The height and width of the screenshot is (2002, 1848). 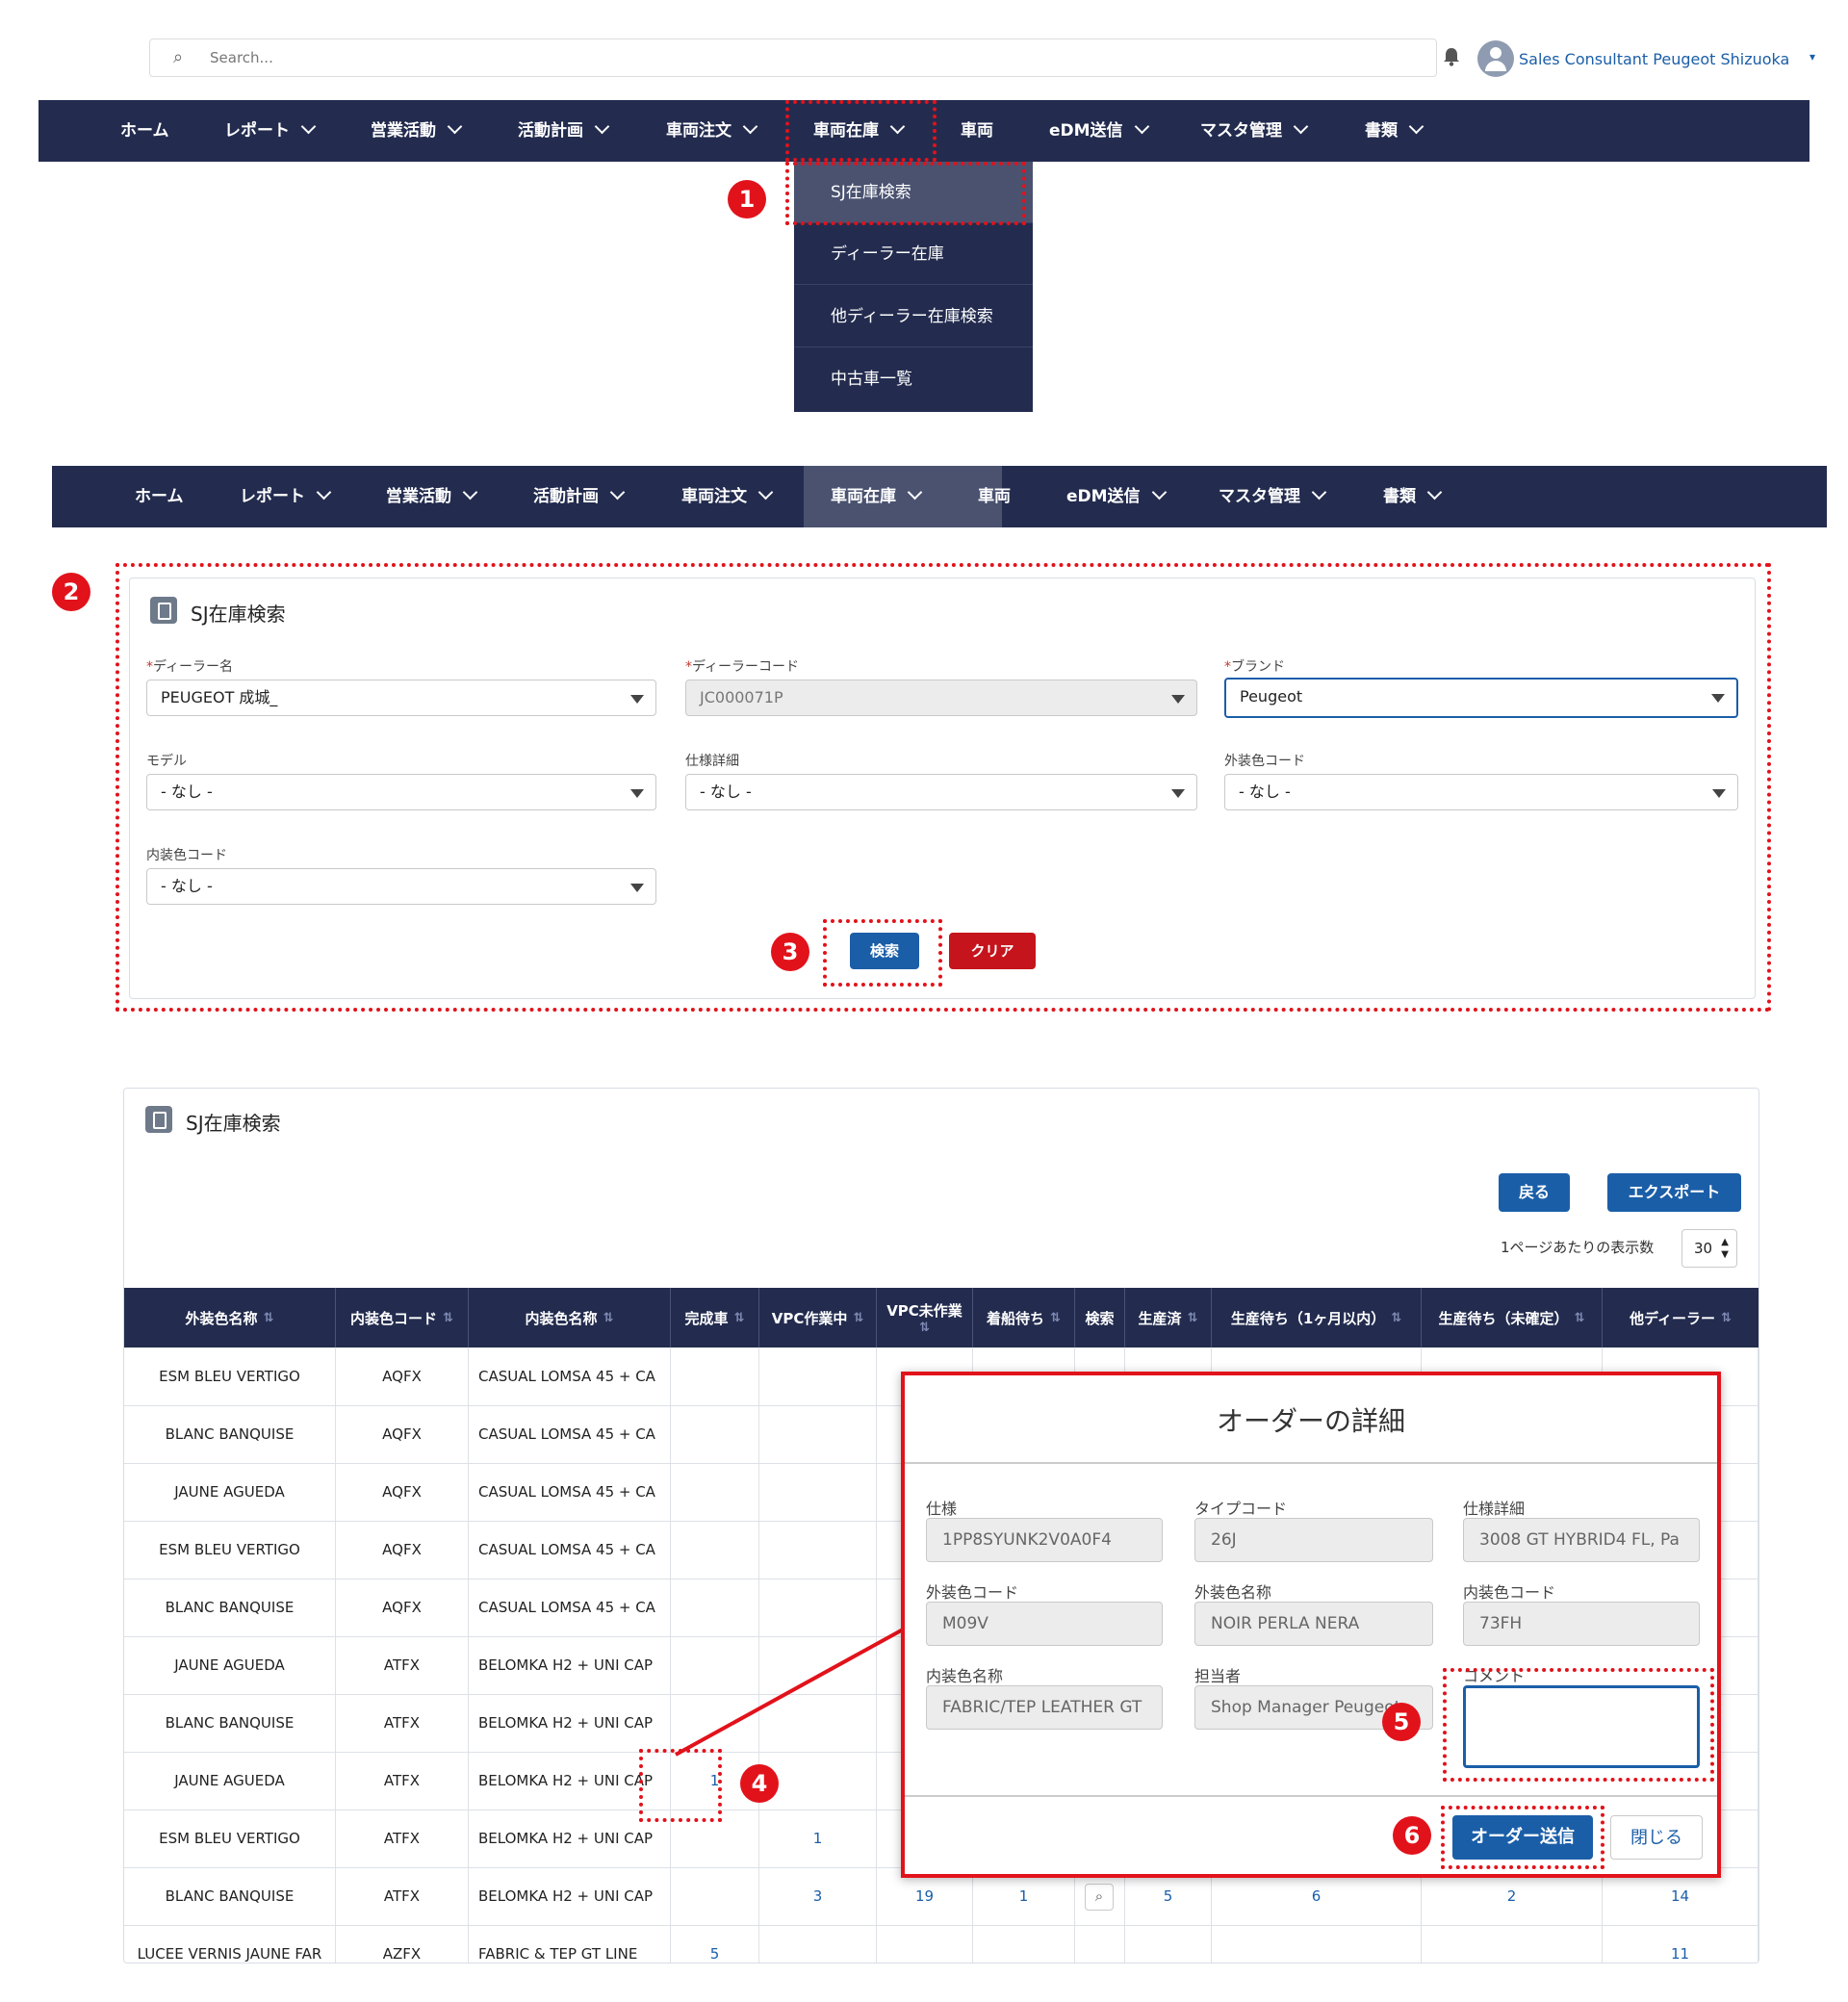 I want to click on model-label: モデル, so click(x=166, y=761).